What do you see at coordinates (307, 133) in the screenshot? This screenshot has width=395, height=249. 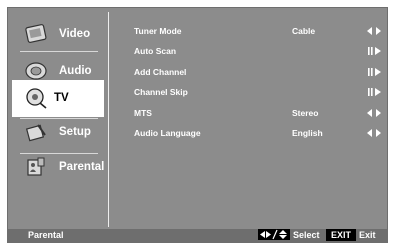 I see `menu-row-value: English` at bounding box center [307, 133].